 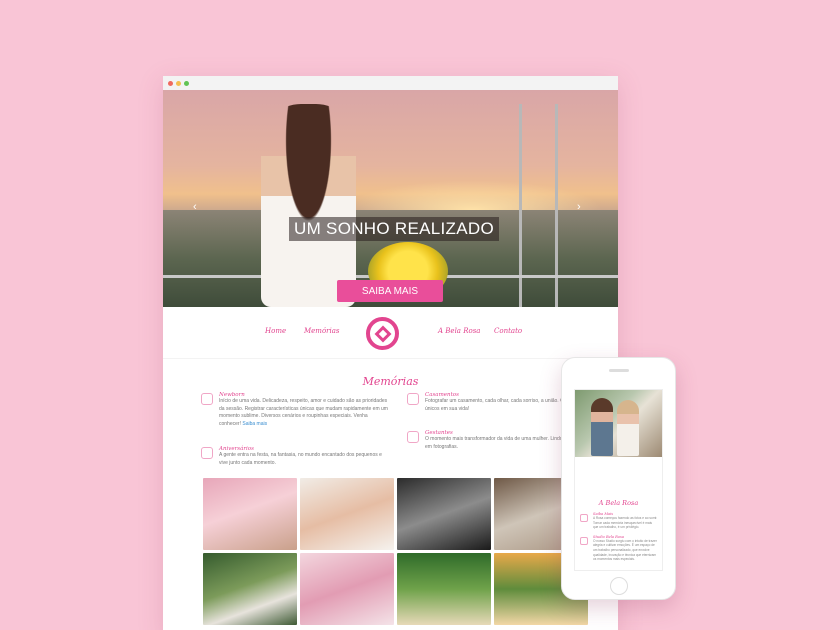 What do you see at coordinates (275, 331) in the screenshot?
I see `nav-item-home: Home` at bounding box center [275, 331].